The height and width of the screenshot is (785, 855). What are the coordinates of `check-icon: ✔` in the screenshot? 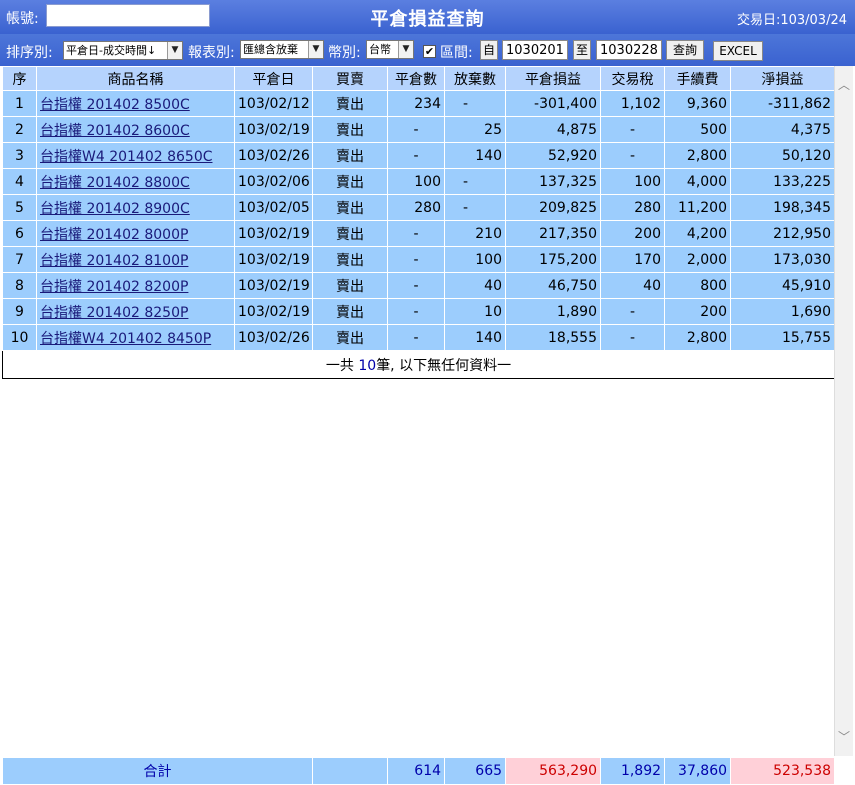 It's located at (429, 51).